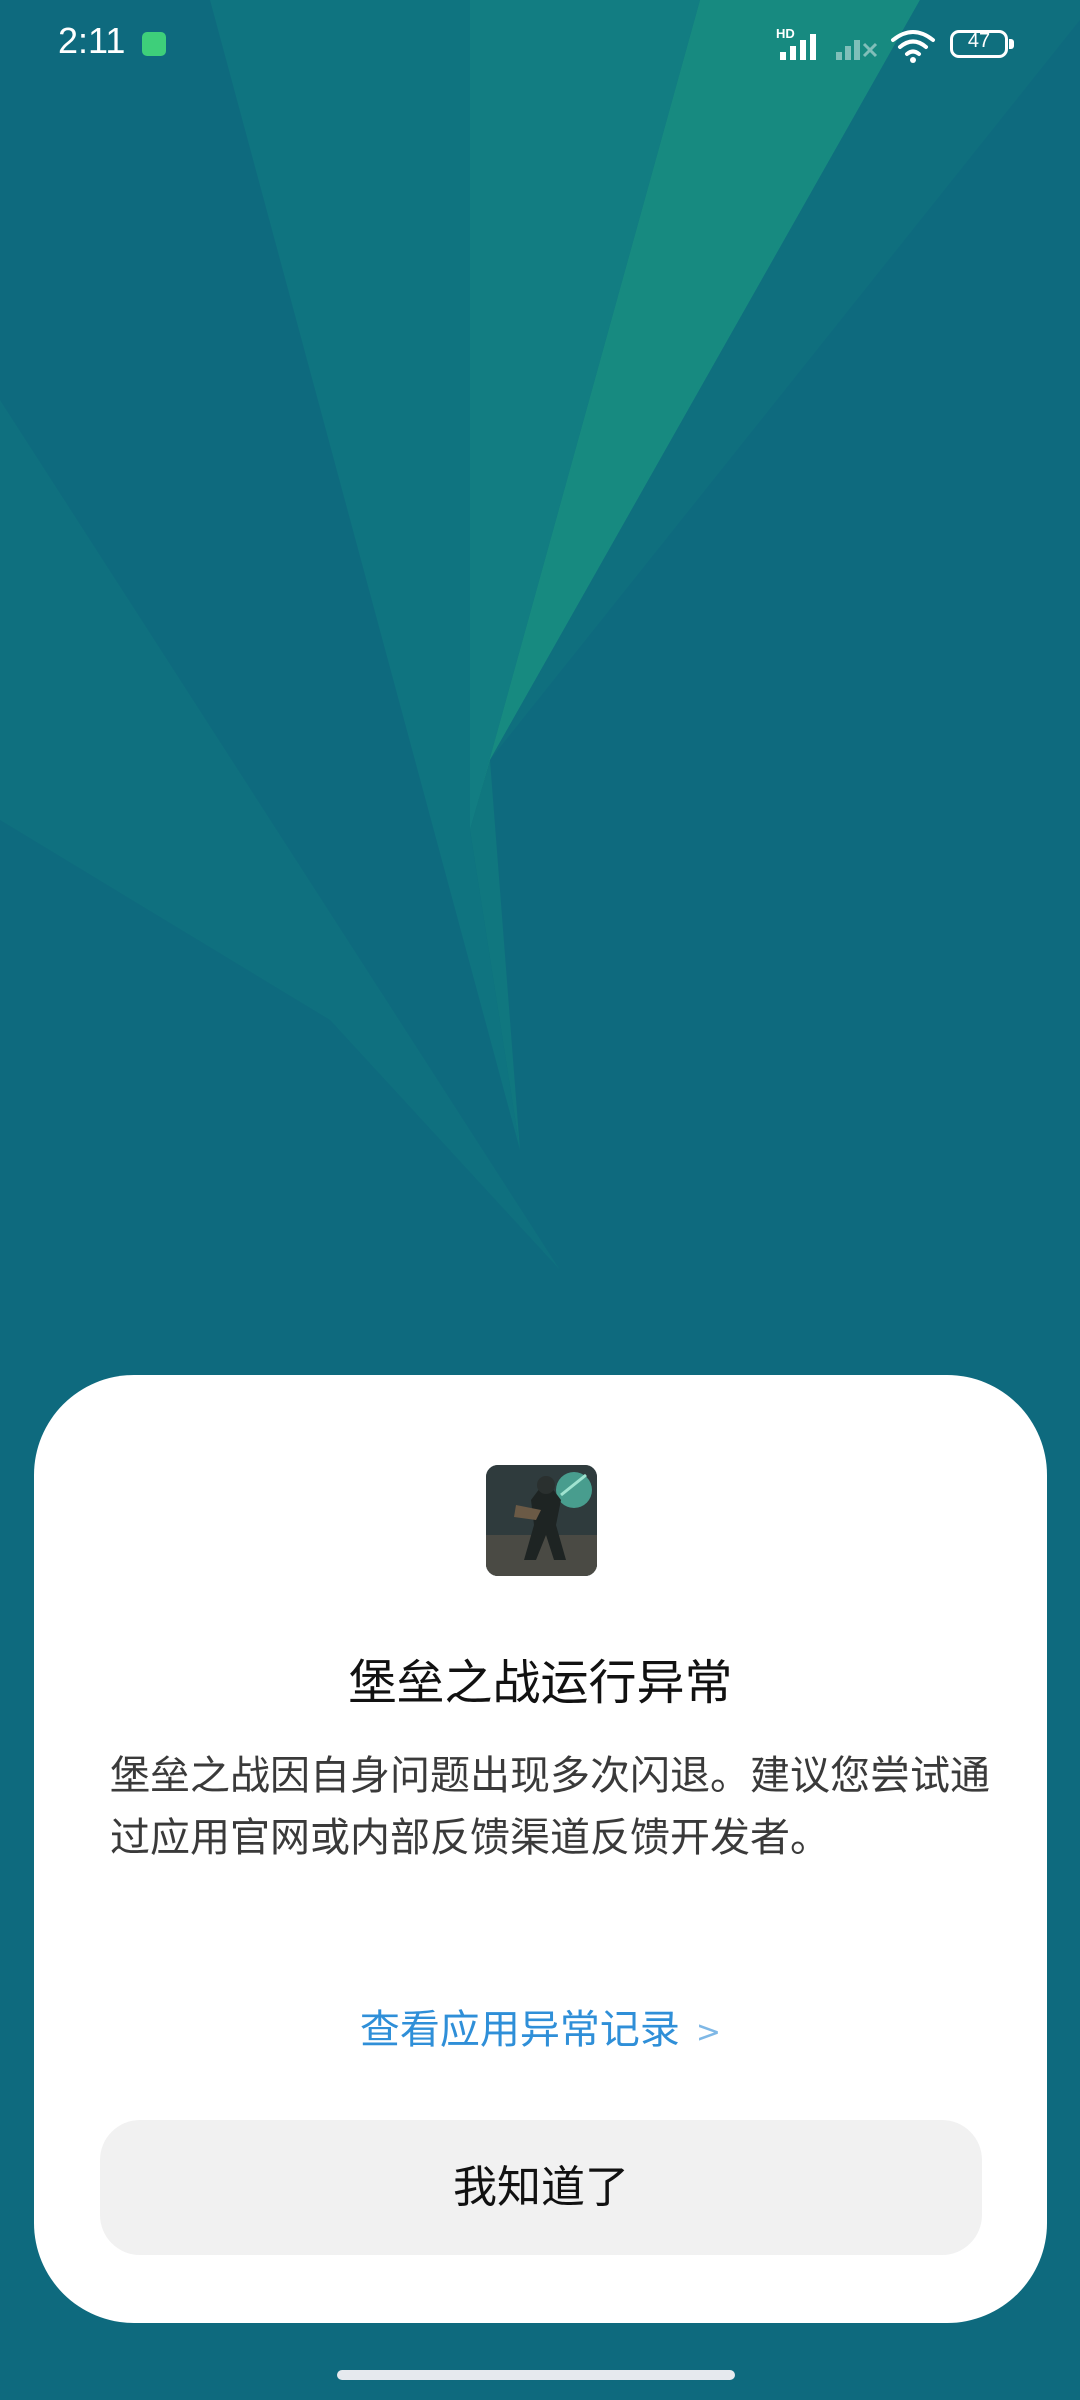 The width and height of the screenshot is (1080, 2400). Describe the element at coordinates (541, 1520) in the screenshot. I see `app-icon` at that location.